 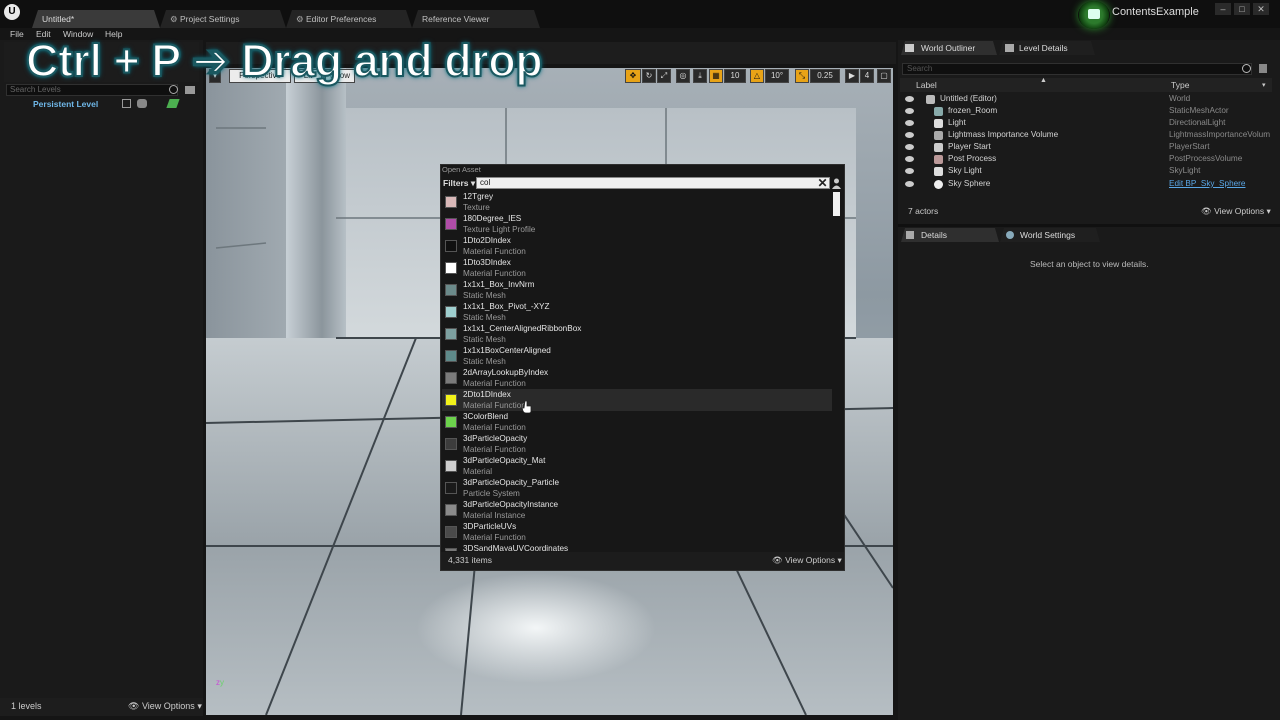 I want to click on grid-snap-icon: ▦, so click(x=716, y=76).